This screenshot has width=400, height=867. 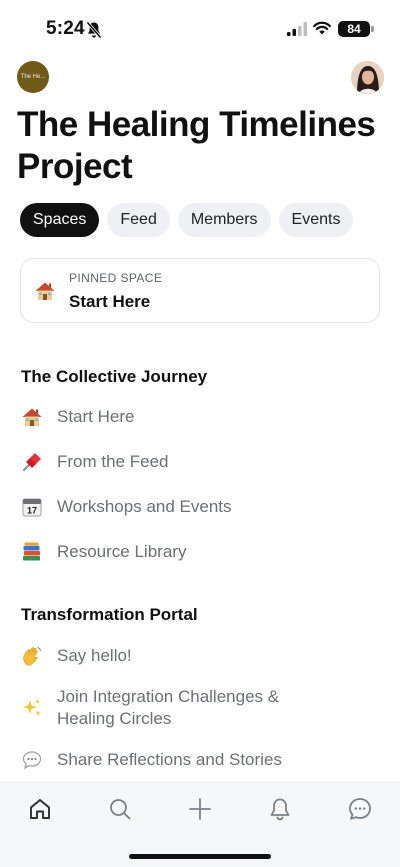 I want to click on space-label: Resource Library, so click(x=122, y=551).